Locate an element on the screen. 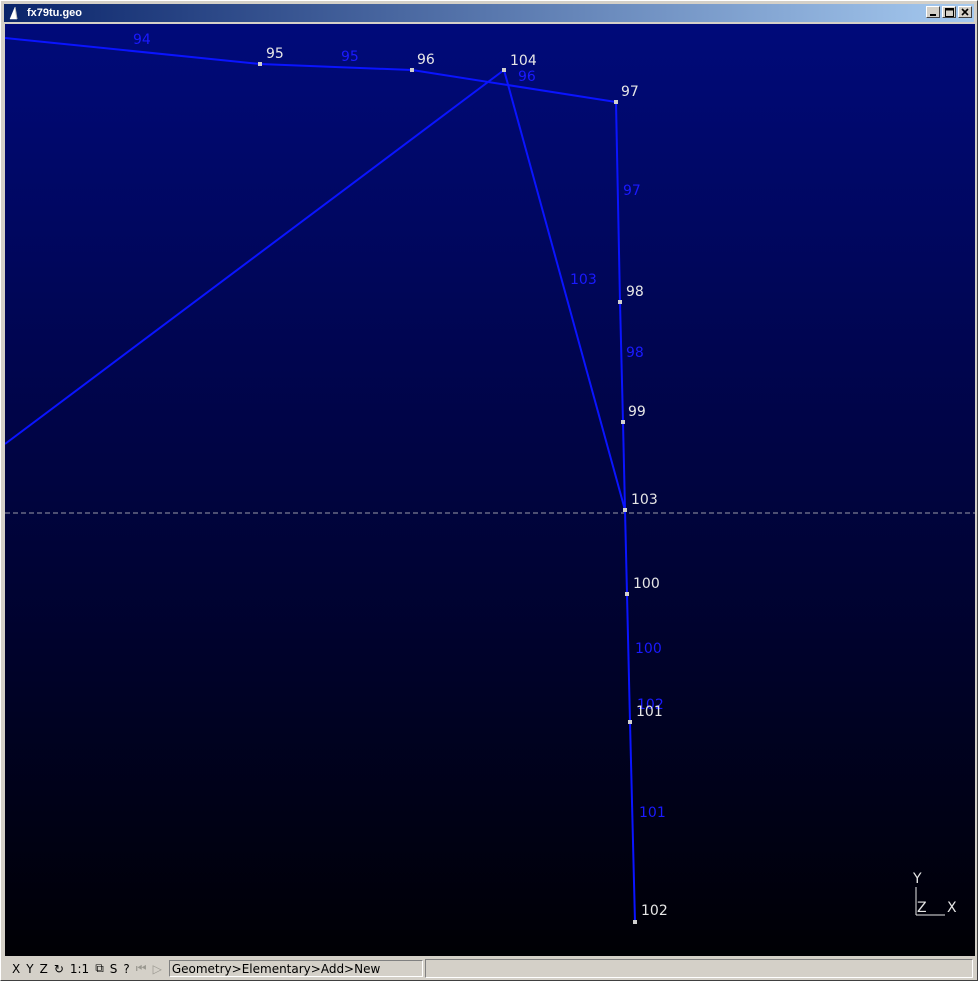 This screenshot has width=978, height=981. point-100-marker is located at coordinates (627, 594).